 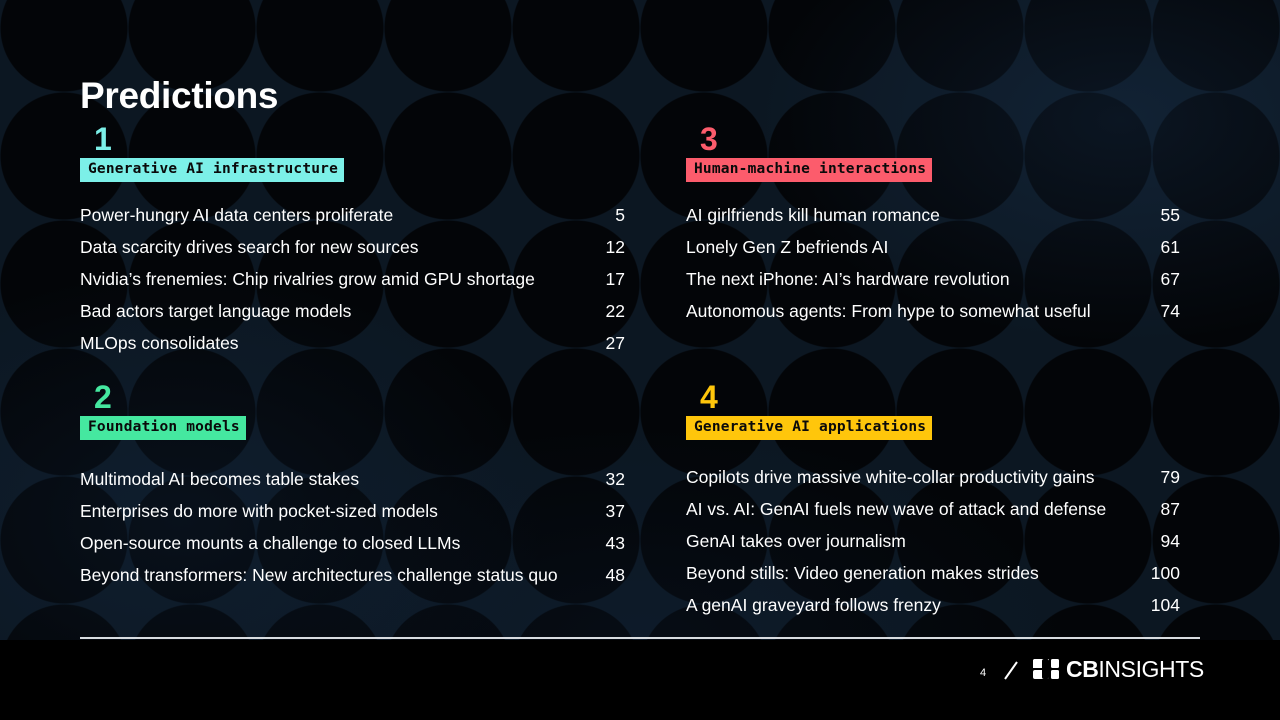 What do you see at coordinates (620, 215) in the screenshot?
I see `list-item-page: 5` at bounding box center [620, 215].